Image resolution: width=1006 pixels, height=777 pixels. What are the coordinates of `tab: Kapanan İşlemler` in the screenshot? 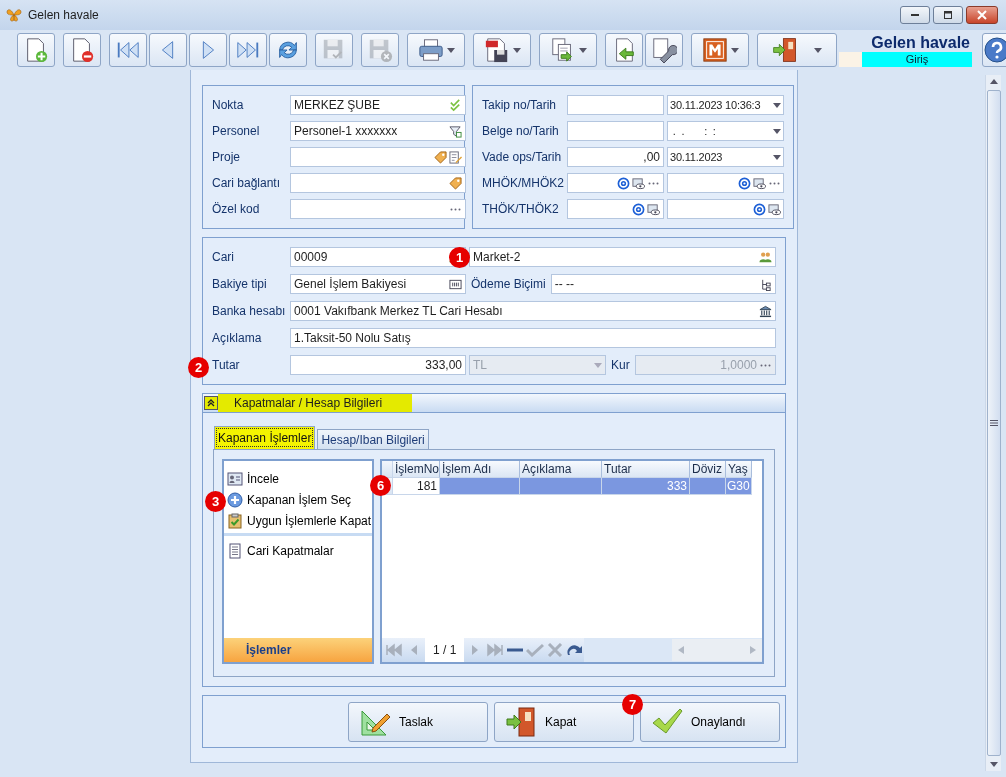 It's located at (265, 437).